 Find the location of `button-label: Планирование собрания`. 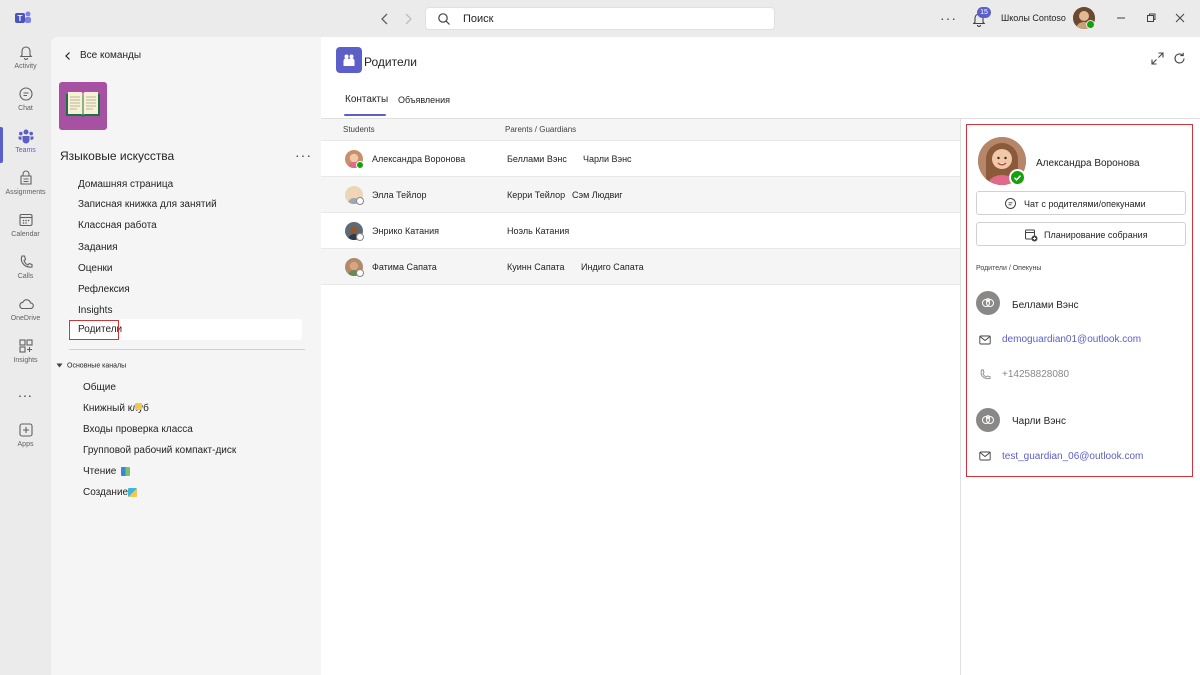

button-label: Планирование собрания is located at coordinates (1096, 235).